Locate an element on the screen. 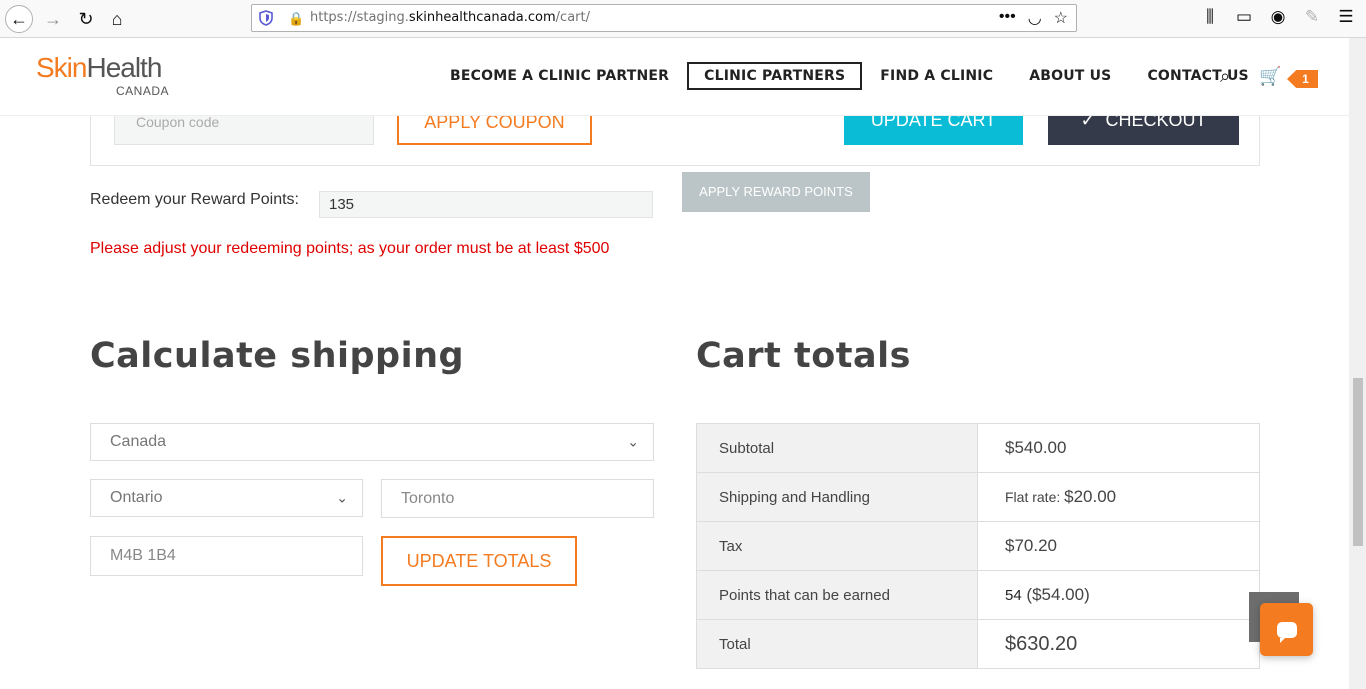 This screenshot has height=689, width=1366. logo: SkinHealth CANADA is located at coordinates (102, 75).